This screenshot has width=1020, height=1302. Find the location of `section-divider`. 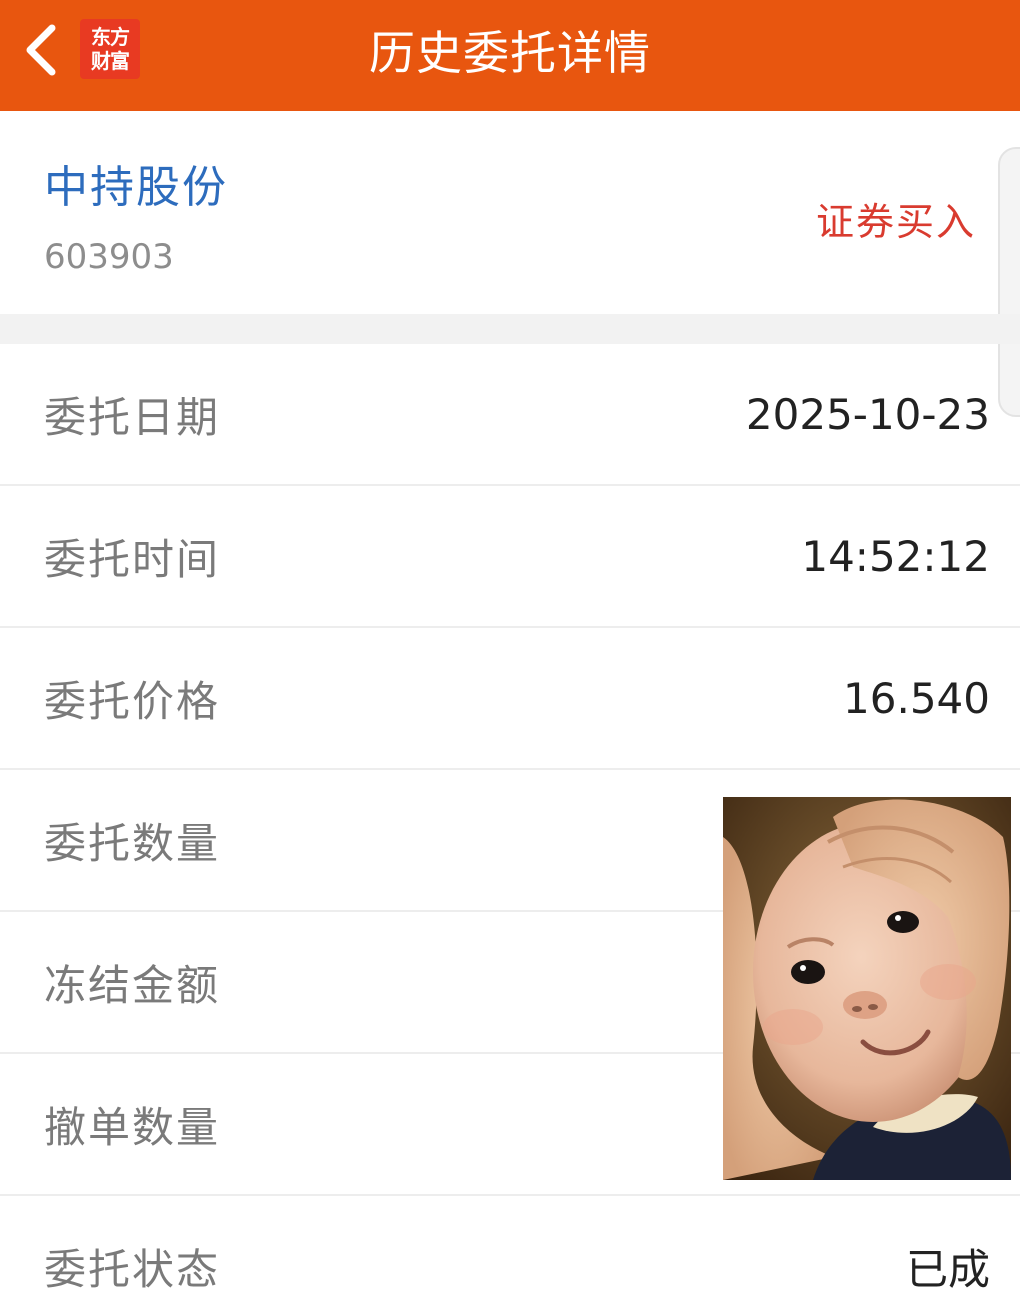

section-divider is located at coordinates (510, 329).